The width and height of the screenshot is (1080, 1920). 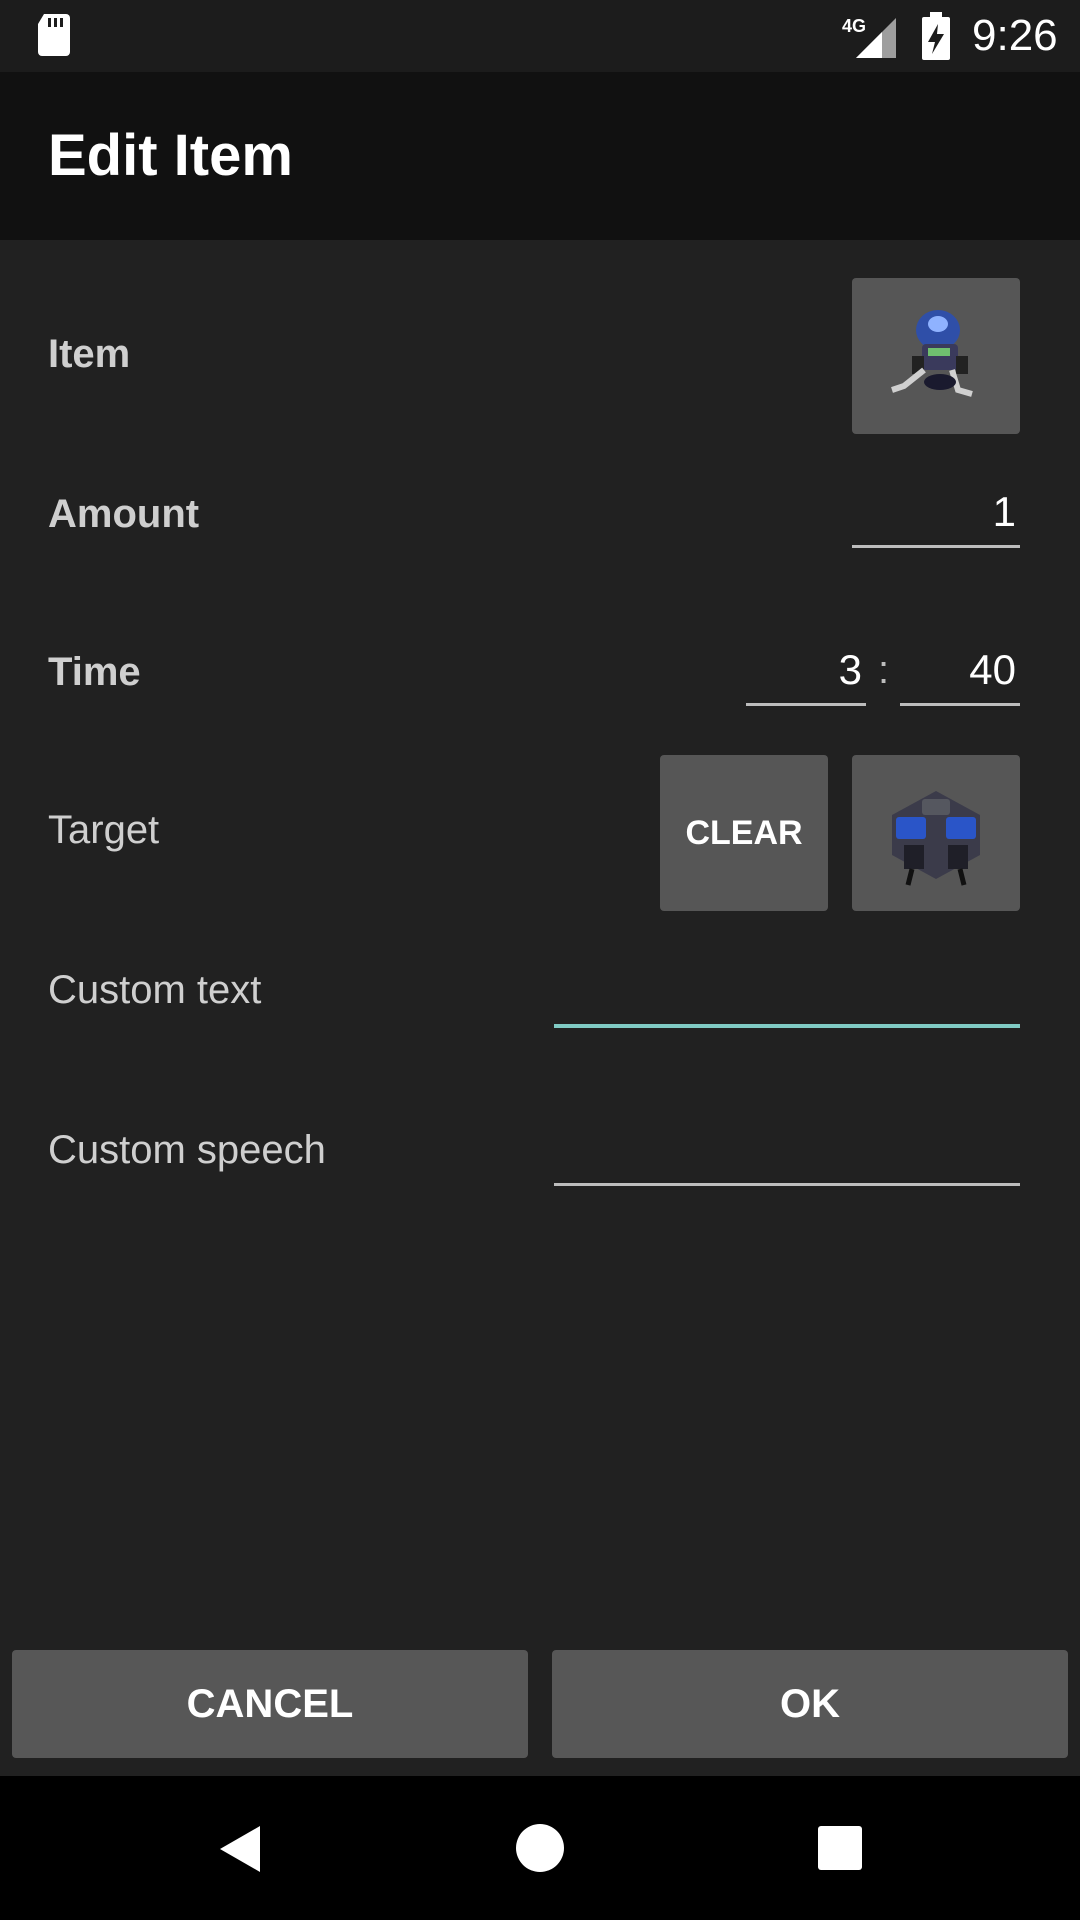 What do you see at coordinates (960, 675) in the screenshot?
I see `time-seconds-field: 40` at bounding box center [960, 675].